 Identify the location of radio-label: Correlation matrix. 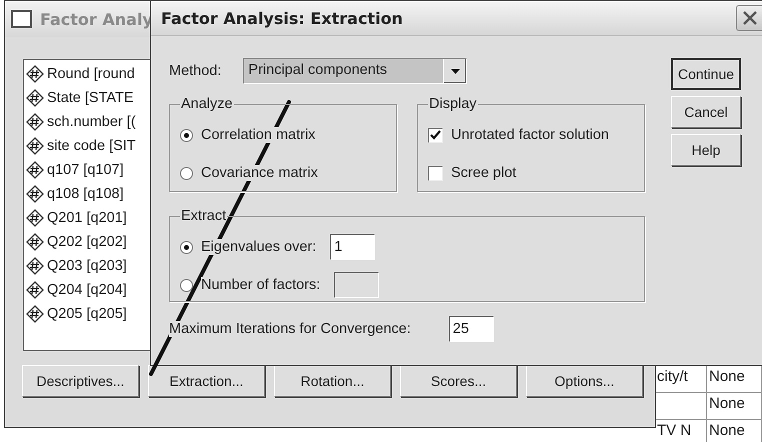
(258, 135).